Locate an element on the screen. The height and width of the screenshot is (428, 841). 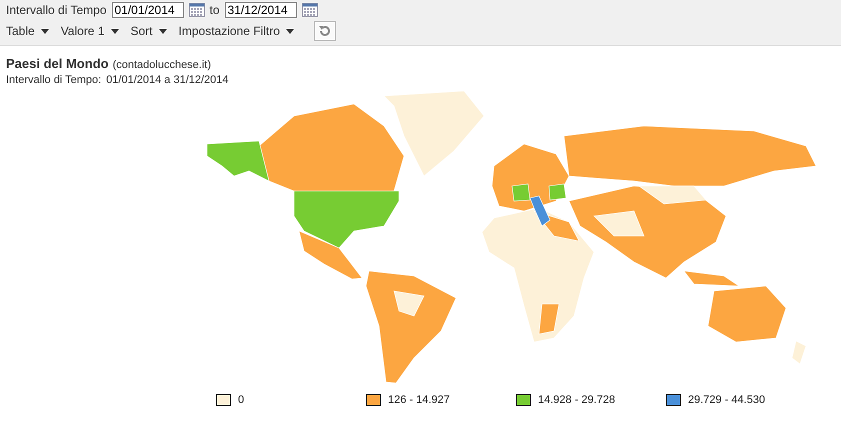
range-label: Intervallo di Tempo: is located at coordinates (54, 80).